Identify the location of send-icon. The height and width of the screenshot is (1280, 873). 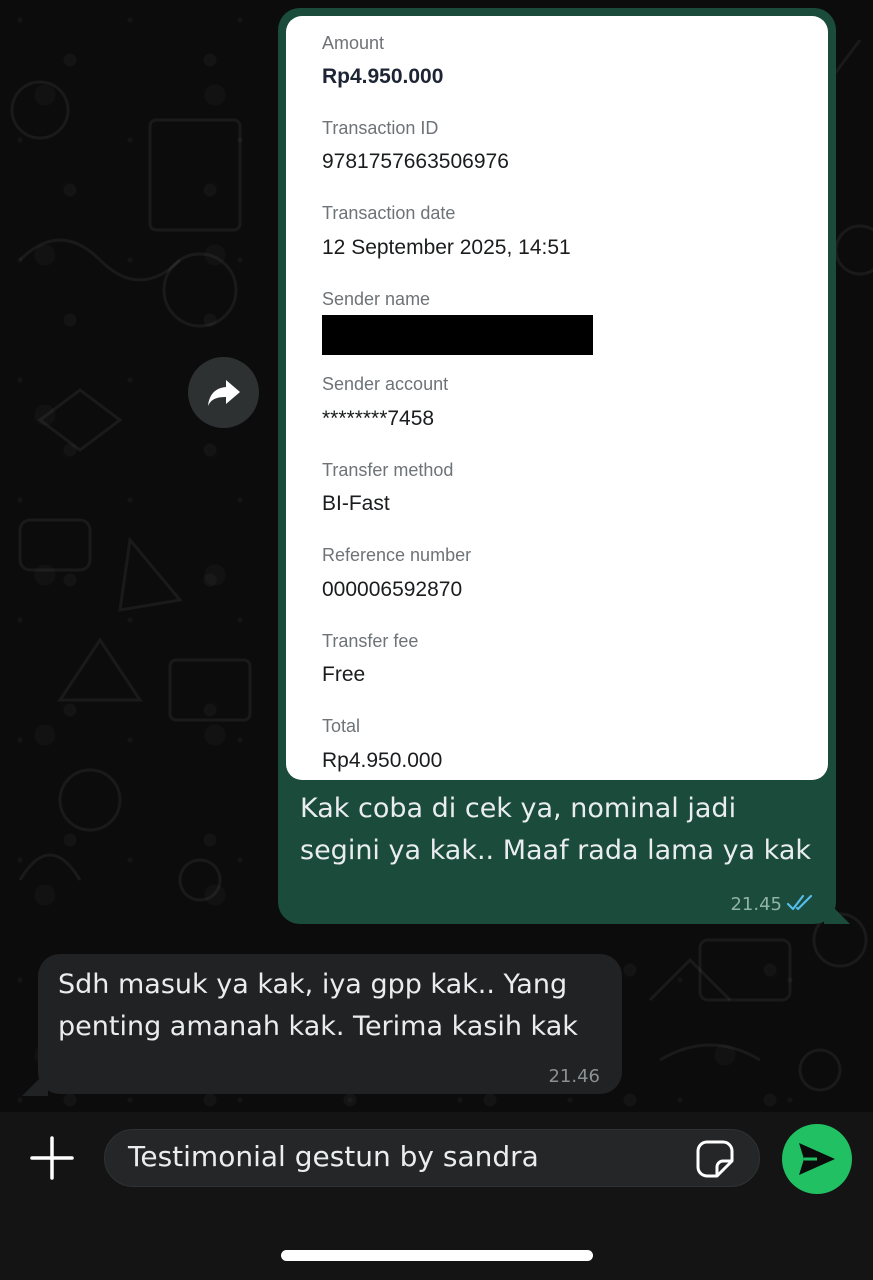
(817, 1159).